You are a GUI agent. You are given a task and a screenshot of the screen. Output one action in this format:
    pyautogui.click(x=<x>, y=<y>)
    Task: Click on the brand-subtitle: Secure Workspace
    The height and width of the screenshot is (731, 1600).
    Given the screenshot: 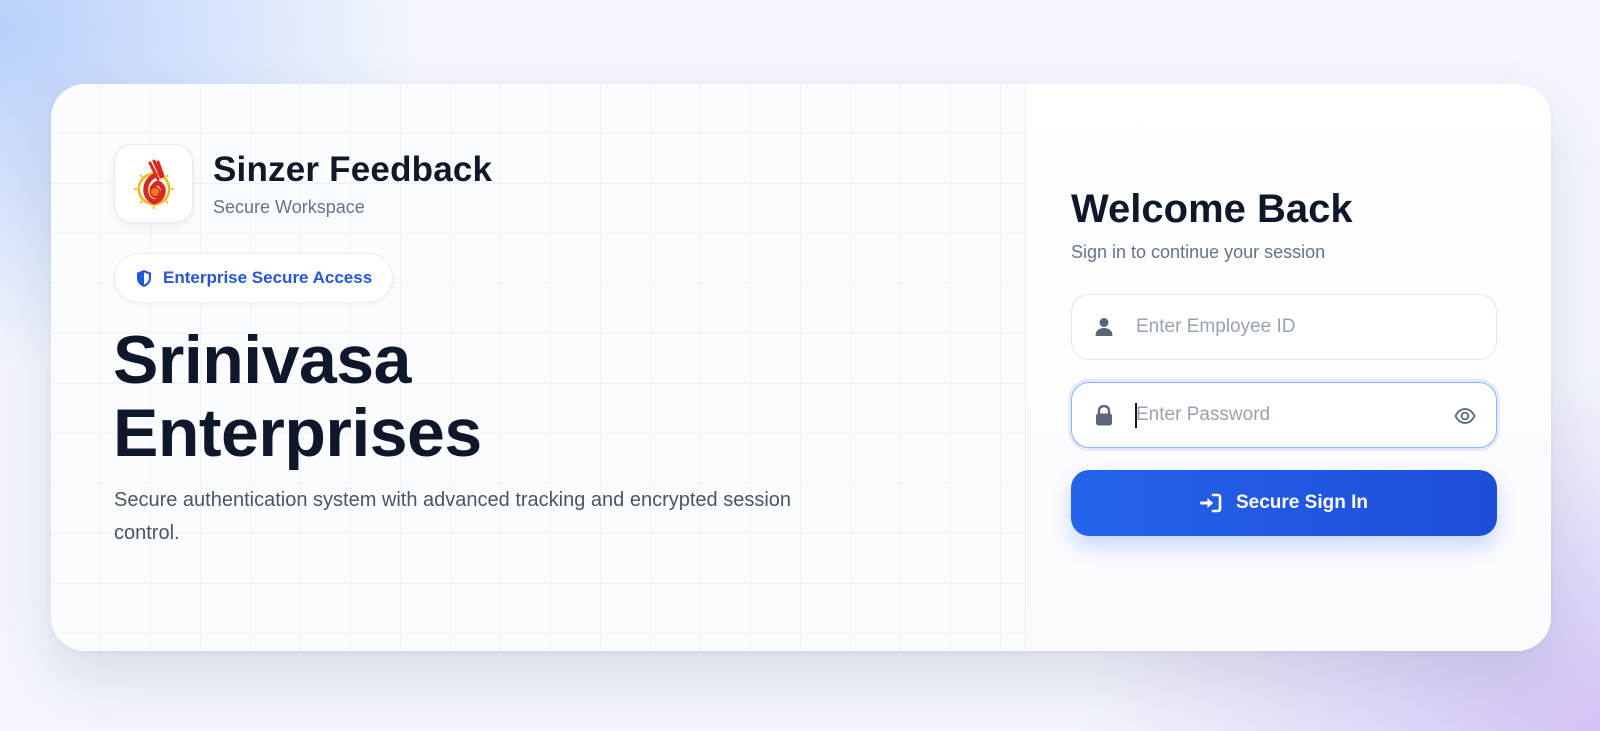 What is the action you would take?
    pyautogui.click(x=289, y=206)
    